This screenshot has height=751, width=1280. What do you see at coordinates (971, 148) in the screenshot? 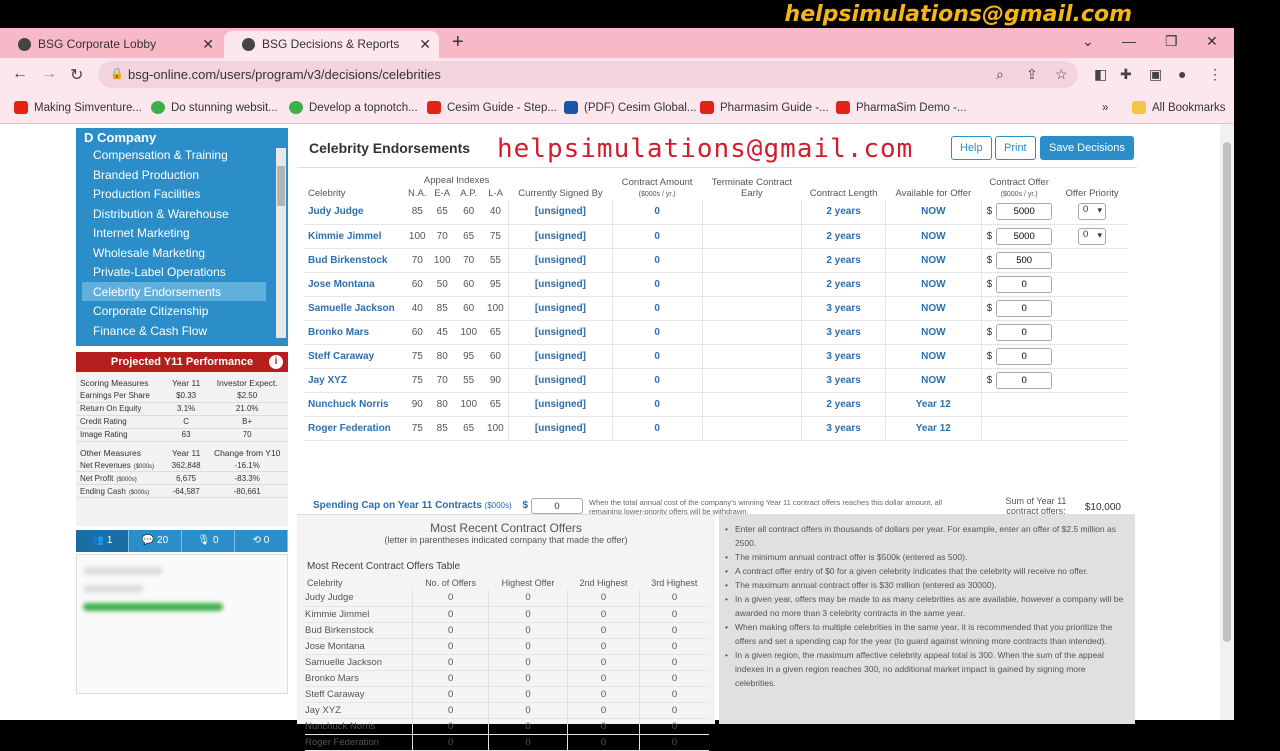
I see `help-button: Help` at bounding box center [971, 148].